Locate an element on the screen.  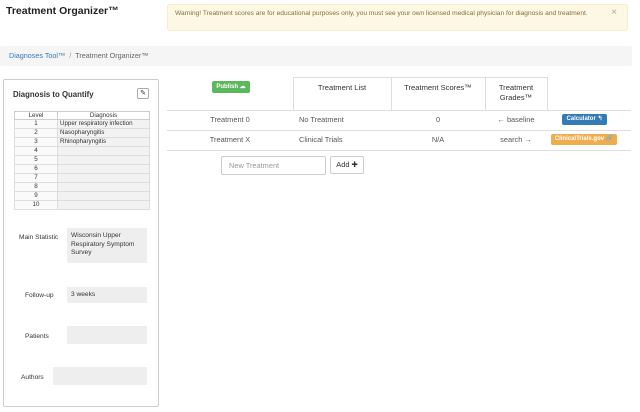
add-treatment-button: Add ✚ is located at coordinates (347, 165).